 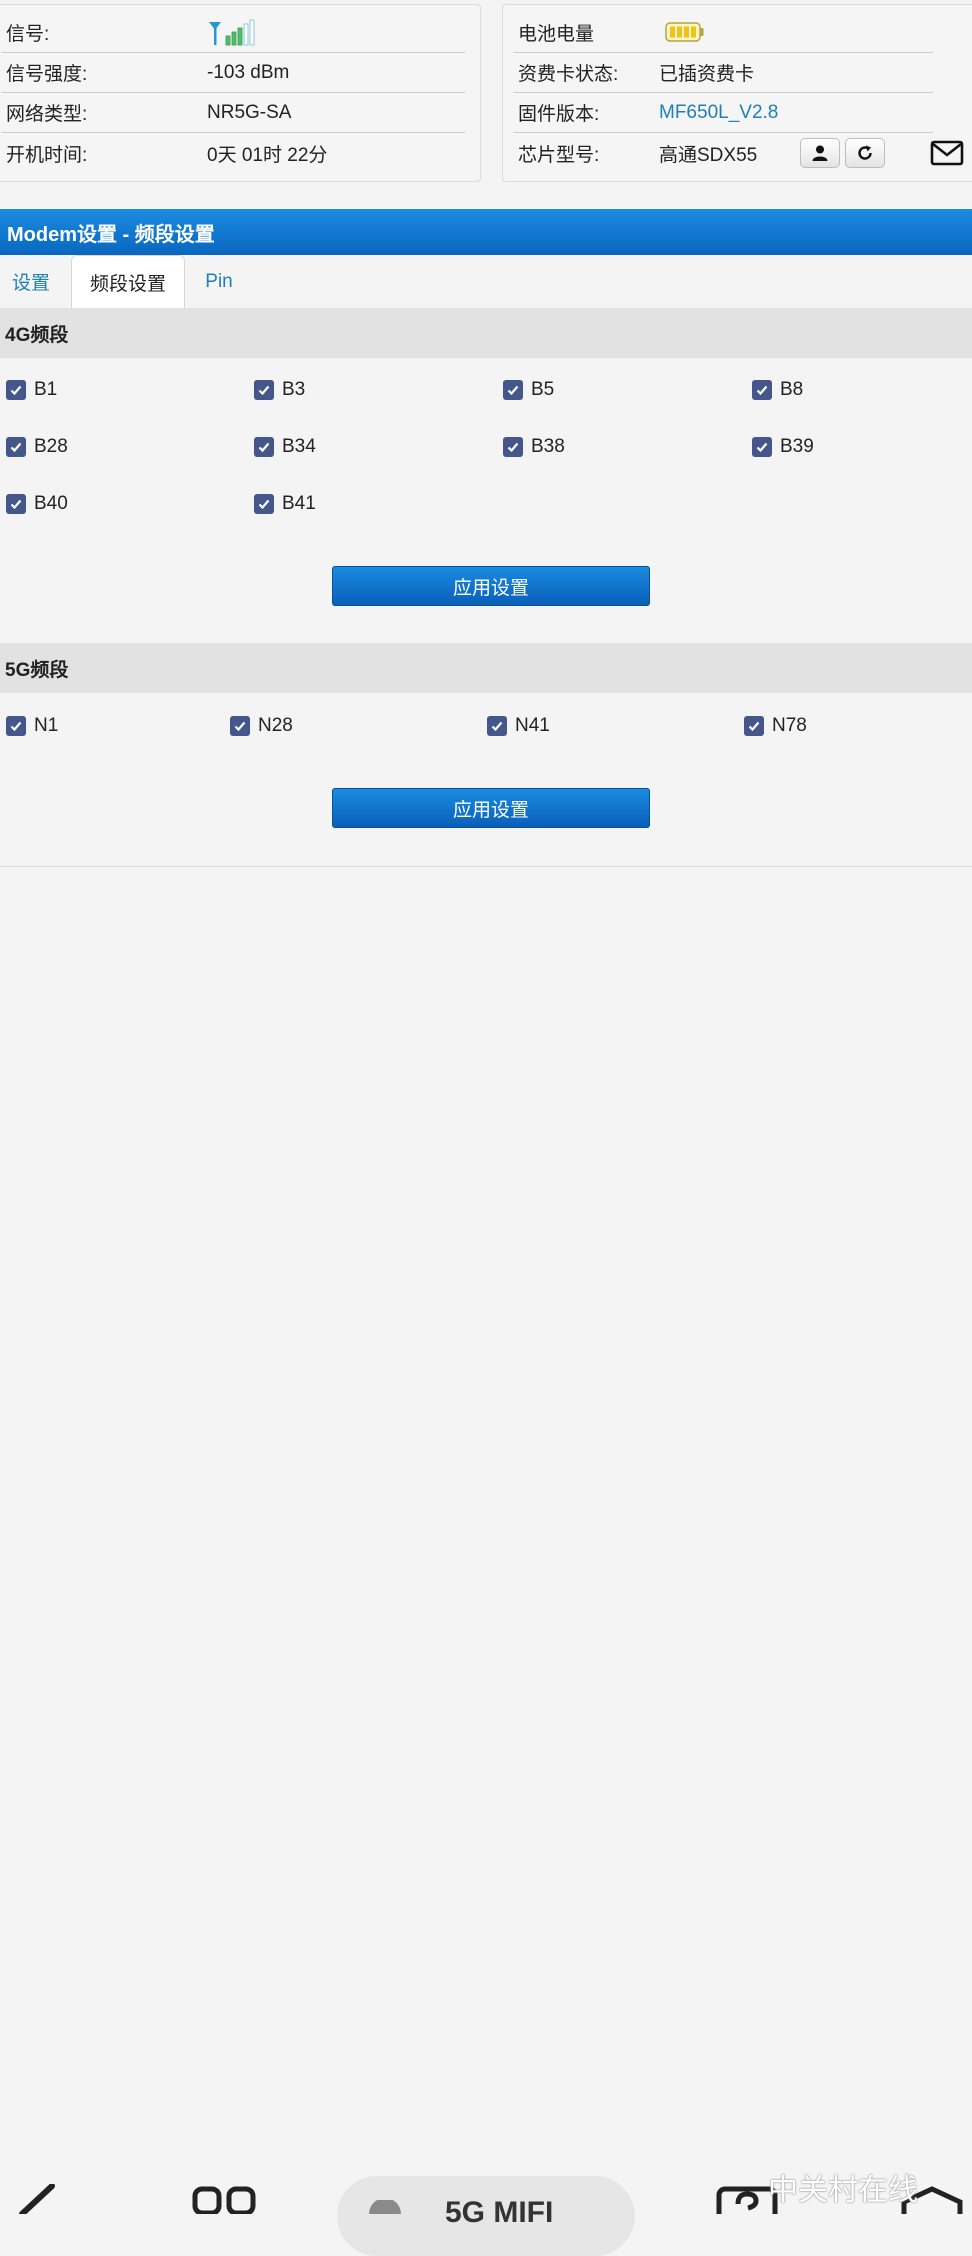 I want to click on band-label: N41, so click(x=532, y=725).